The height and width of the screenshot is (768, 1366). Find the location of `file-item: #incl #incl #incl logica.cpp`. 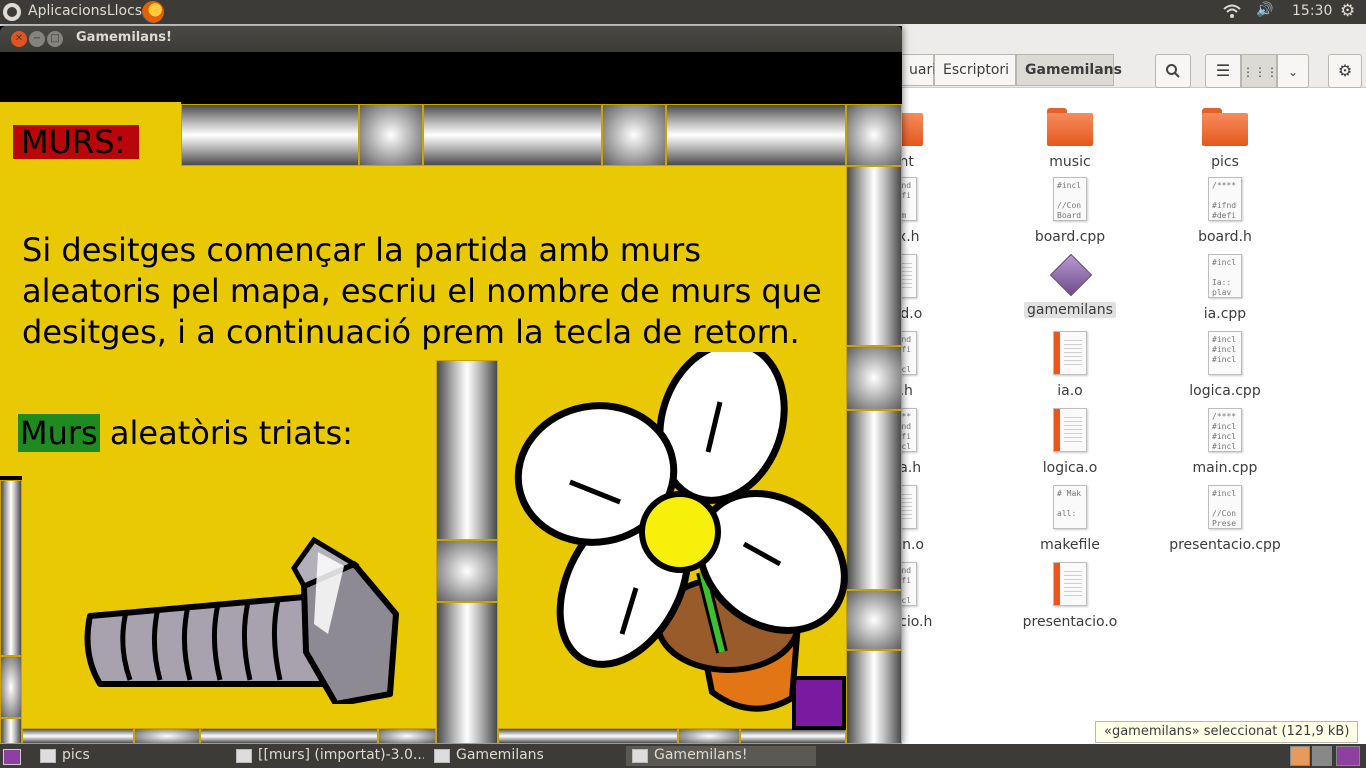

file-item: #incl #incl #incl logica.cpp is located at coordinates (1225, 365).